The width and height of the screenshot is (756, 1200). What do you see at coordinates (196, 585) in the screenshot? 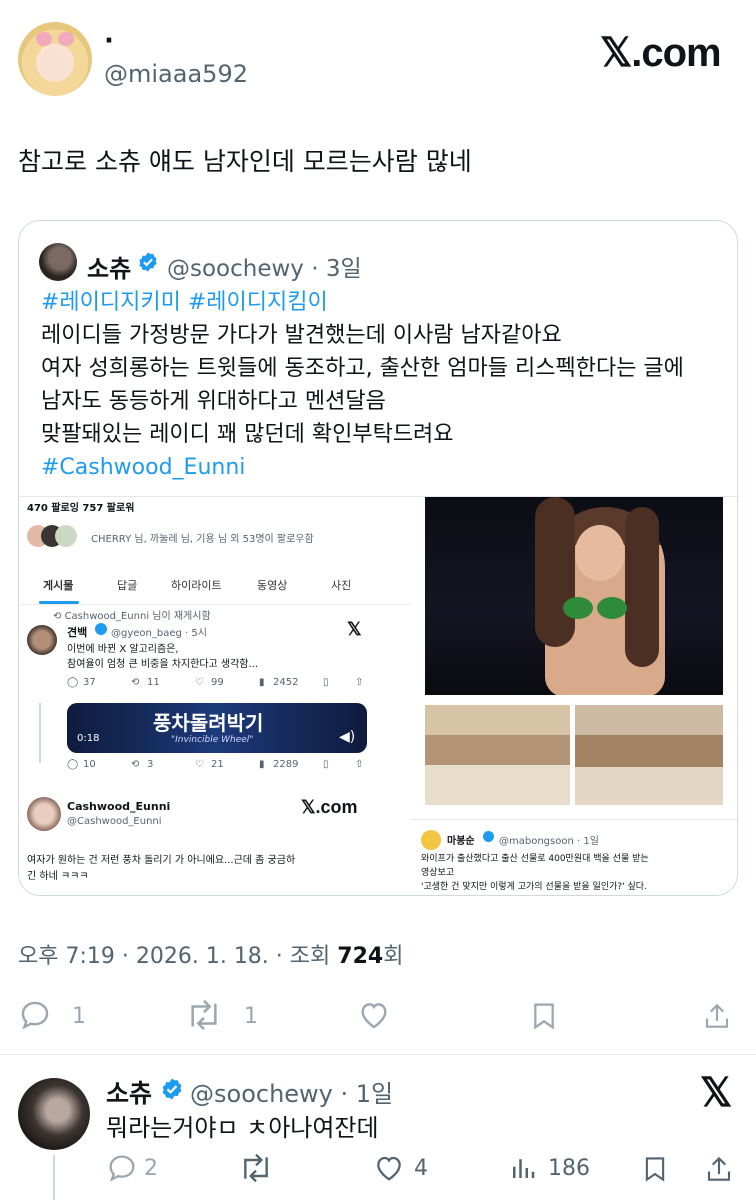
I see `tab-highlights: 하이라이트` at bounding box center [196, 585].